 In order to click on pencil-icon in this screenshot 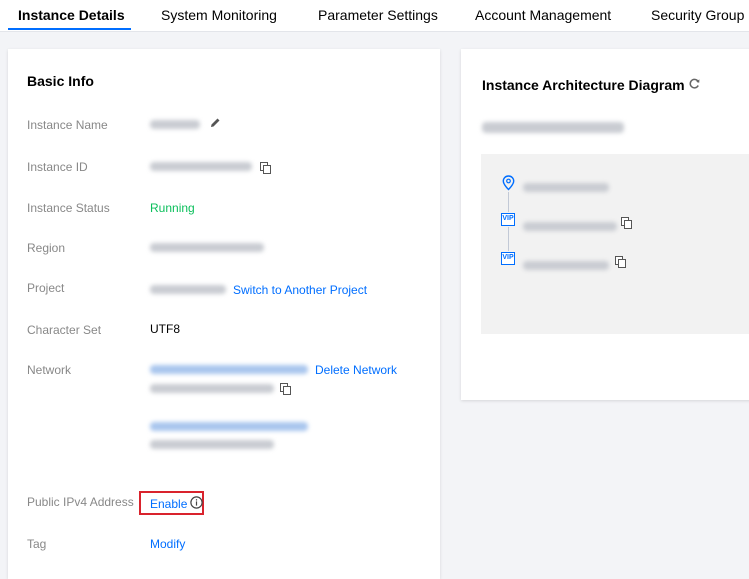, I will do `click(215, 122)`.